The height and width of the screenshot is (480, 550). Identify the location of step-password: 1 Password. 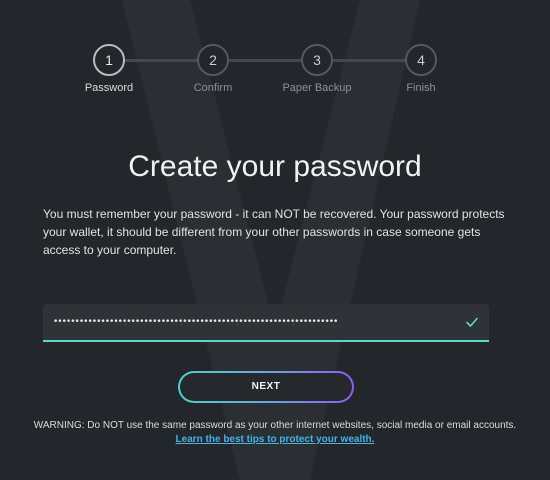
(109, 69).